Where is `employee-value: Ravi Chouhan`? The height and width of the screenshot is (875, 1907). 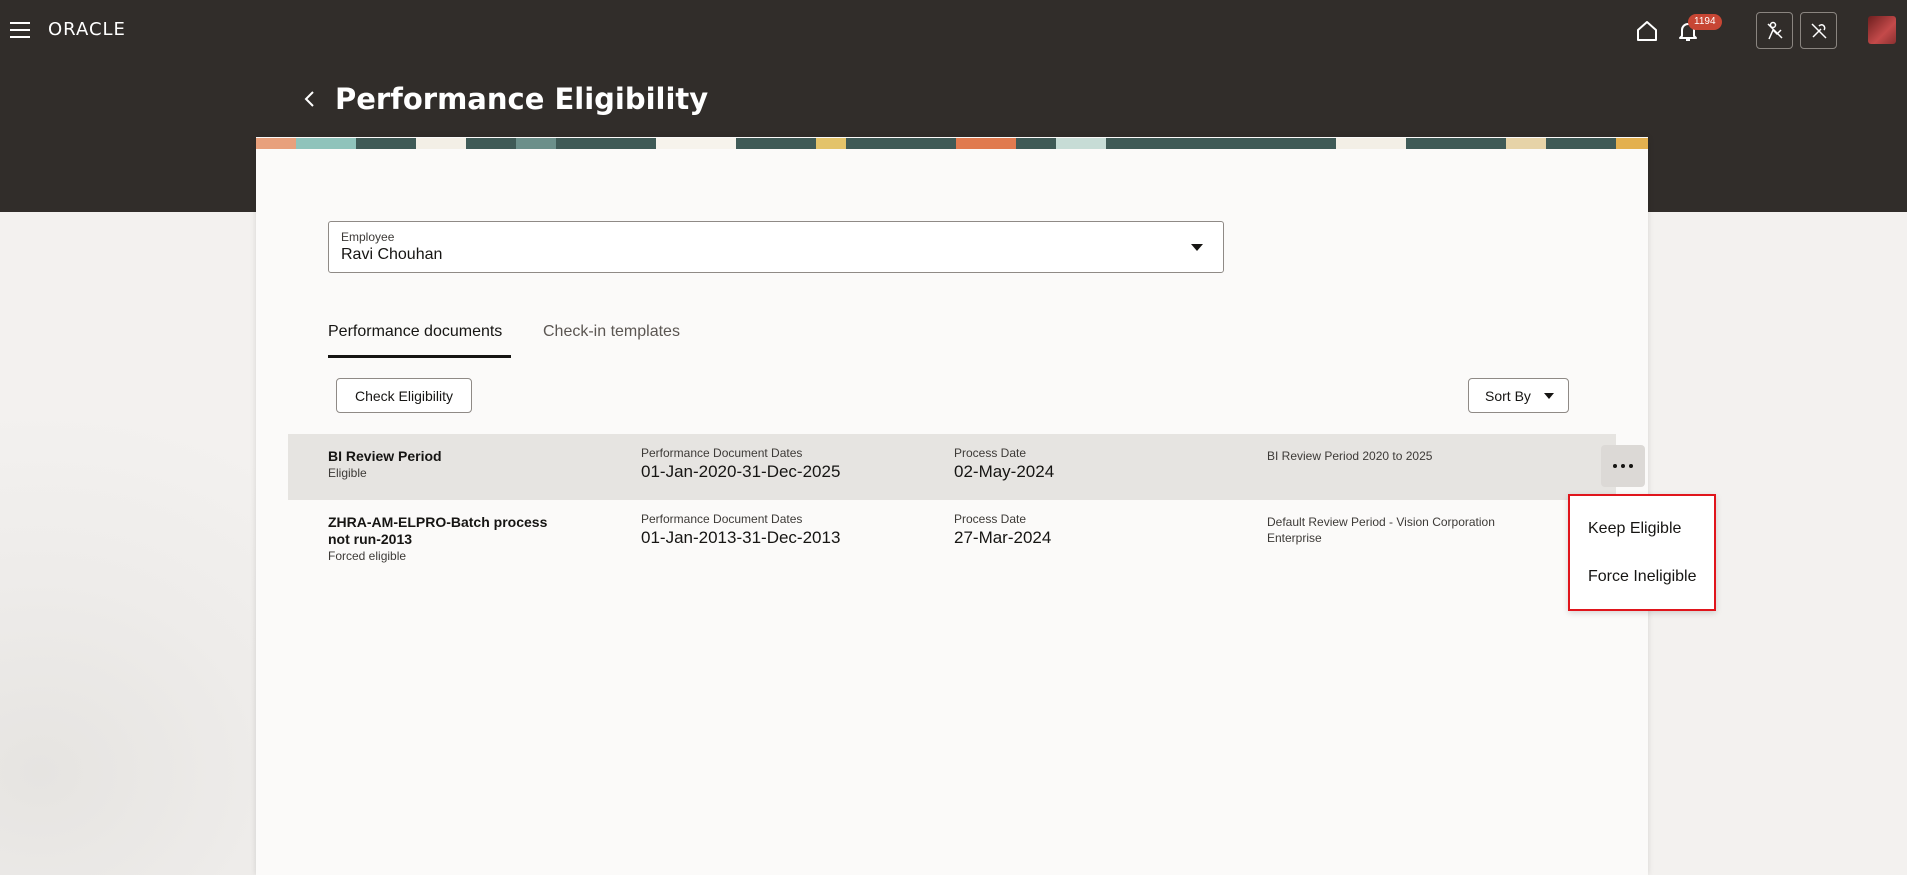 employee-value: Ravi Chouhan is located at coordinates (392, 254).